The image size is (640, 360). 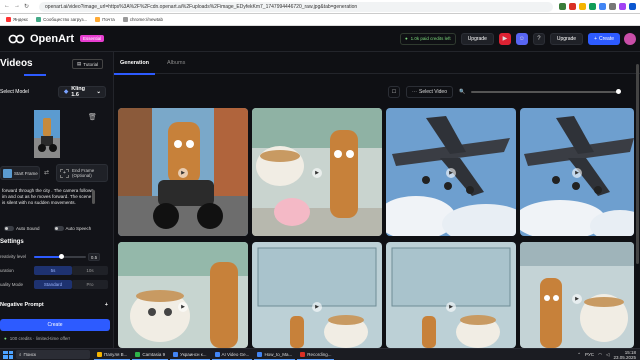 I want to click on start-frame-label: Start Frame, so click(x=26, y=173).